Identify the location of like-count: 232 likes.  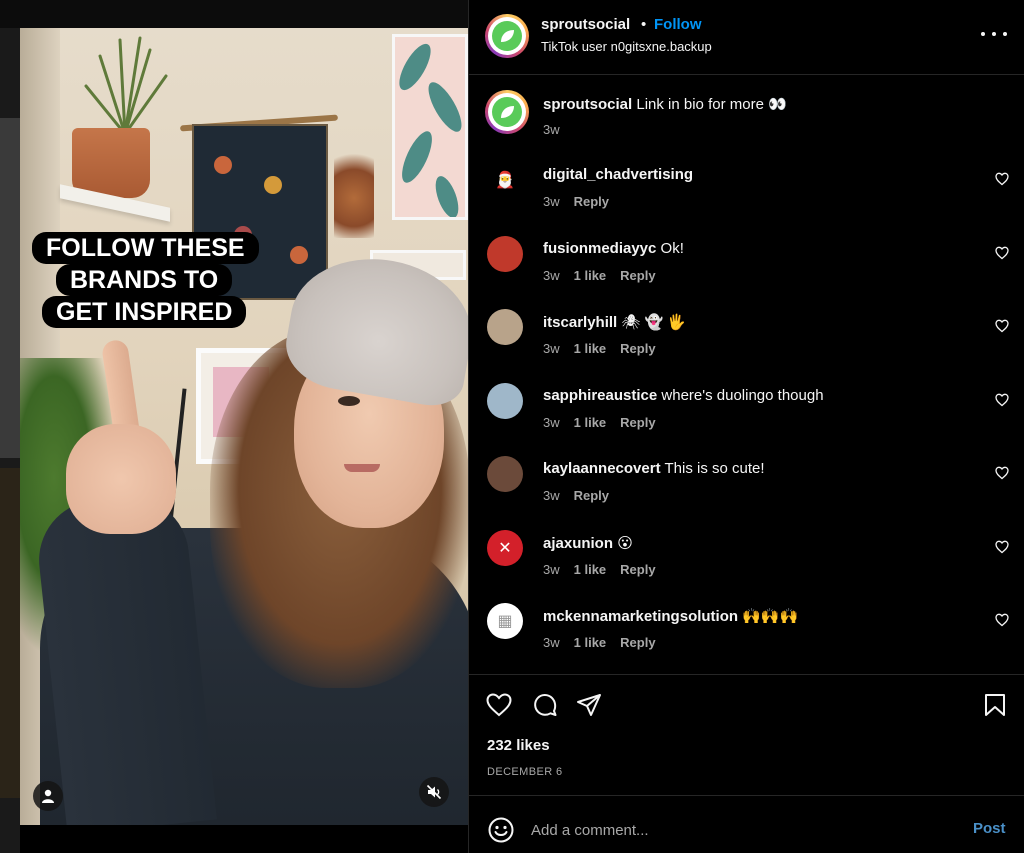
(518, 745).